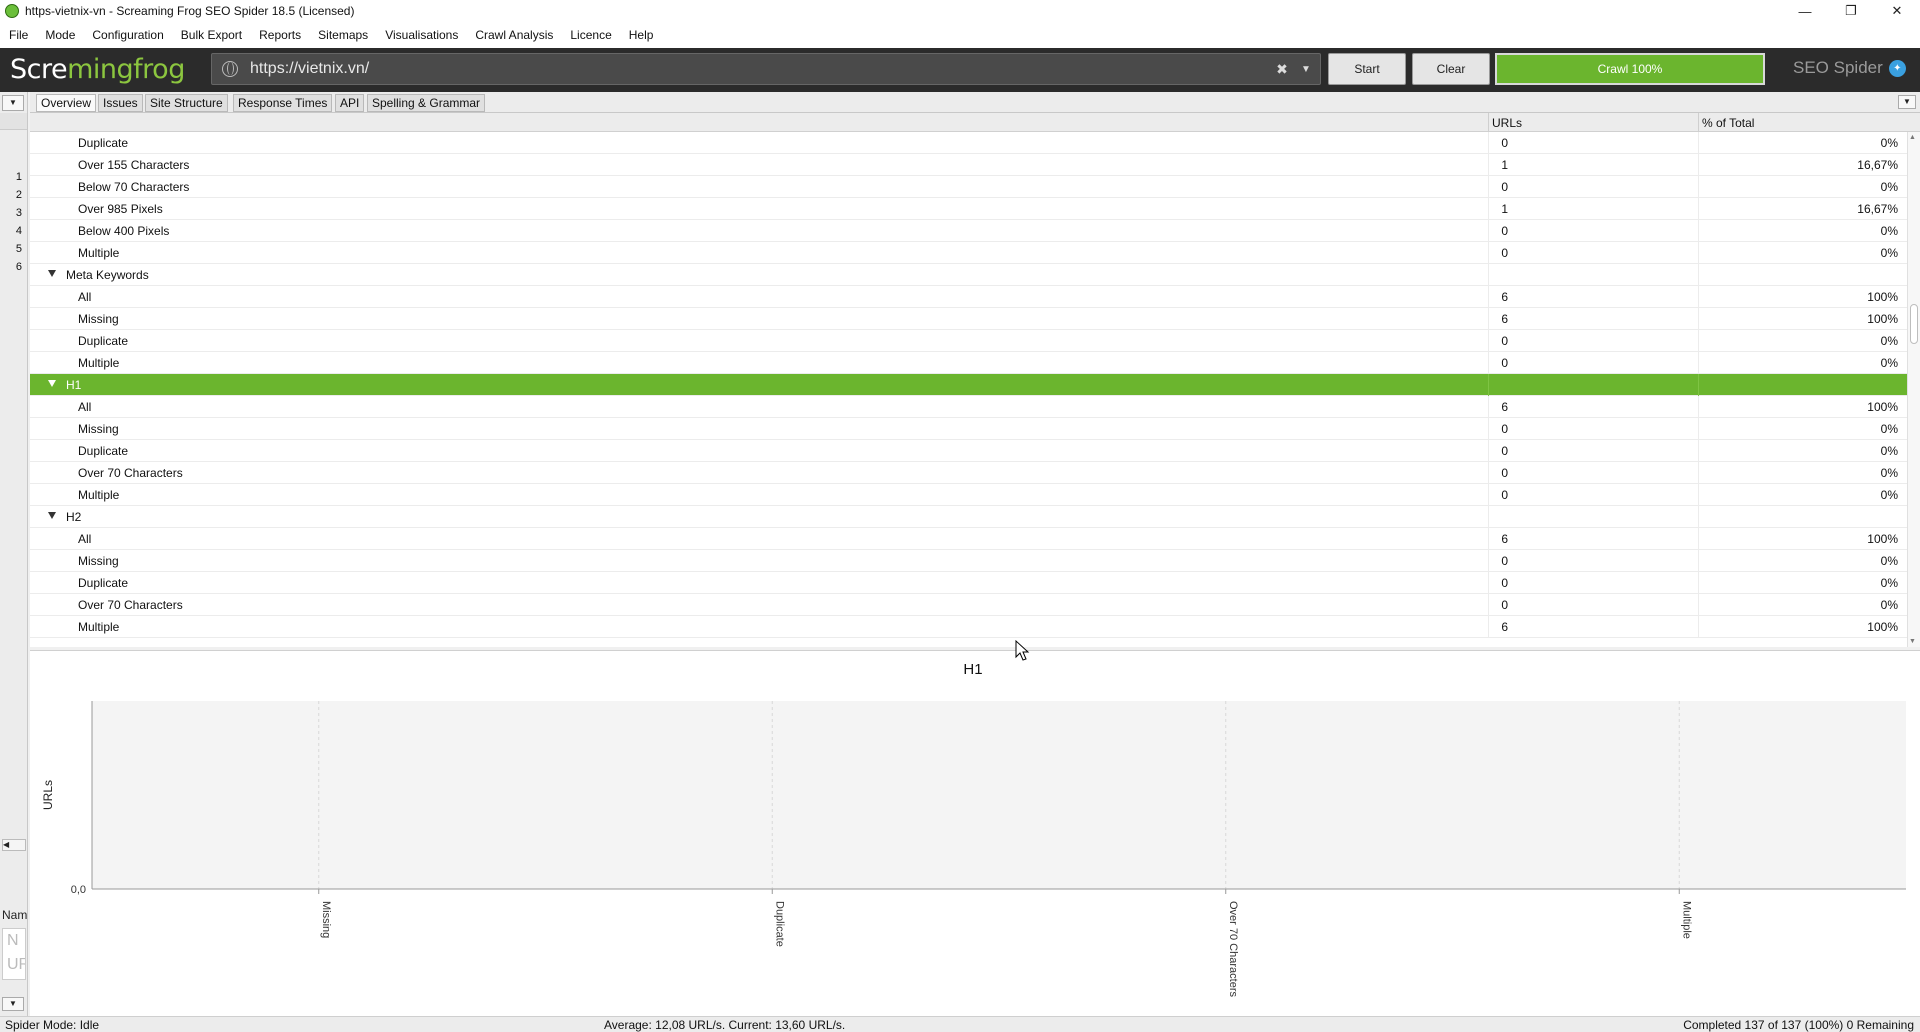  Describe the element at coordinates (211, 35) in the screenshot. I see `menu-bulk-export: Bulk Export` at that location.